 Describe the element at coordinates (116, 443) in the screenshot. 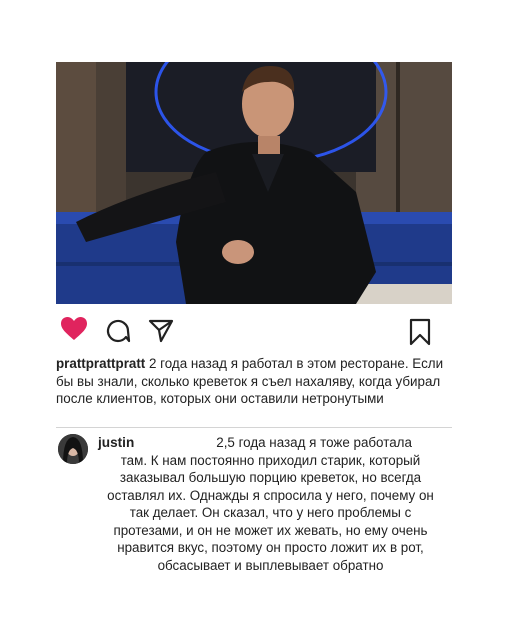

I see `comment-username: justin` at that location.